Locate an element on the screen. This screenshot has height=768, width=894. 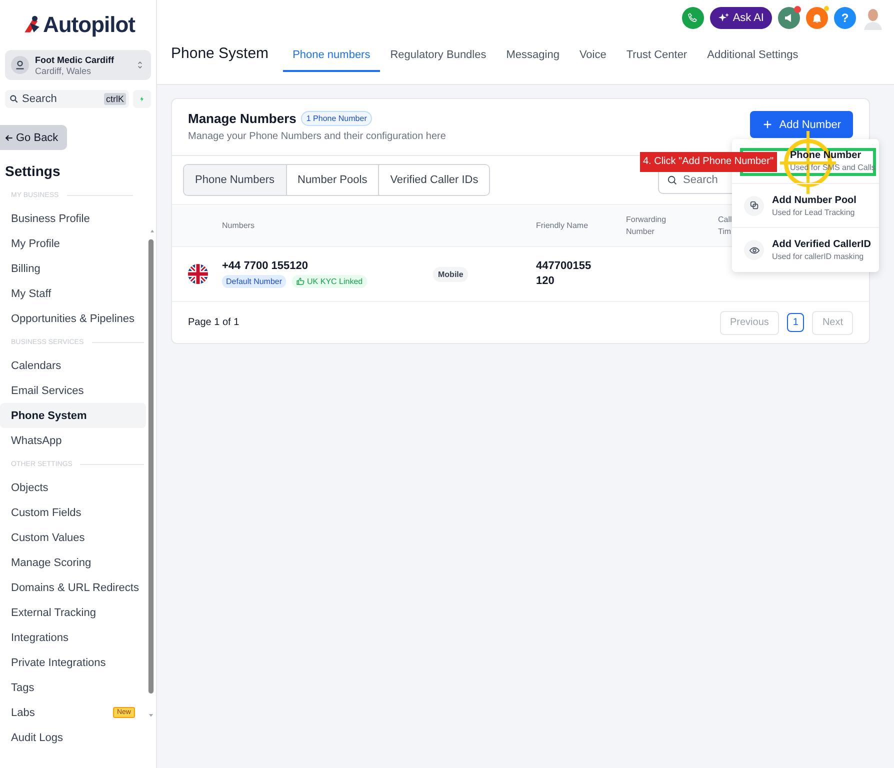
settings-heading: Settings is located at coordinates (33, 171).